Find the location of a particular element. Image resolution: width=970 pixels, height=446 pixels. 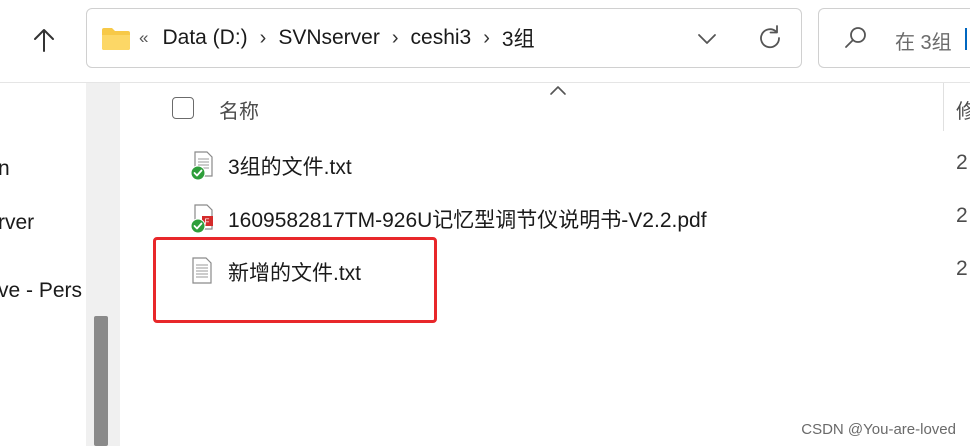

breadcrumb-item-drive: Data (D:) is located at coordinates (204, 38).